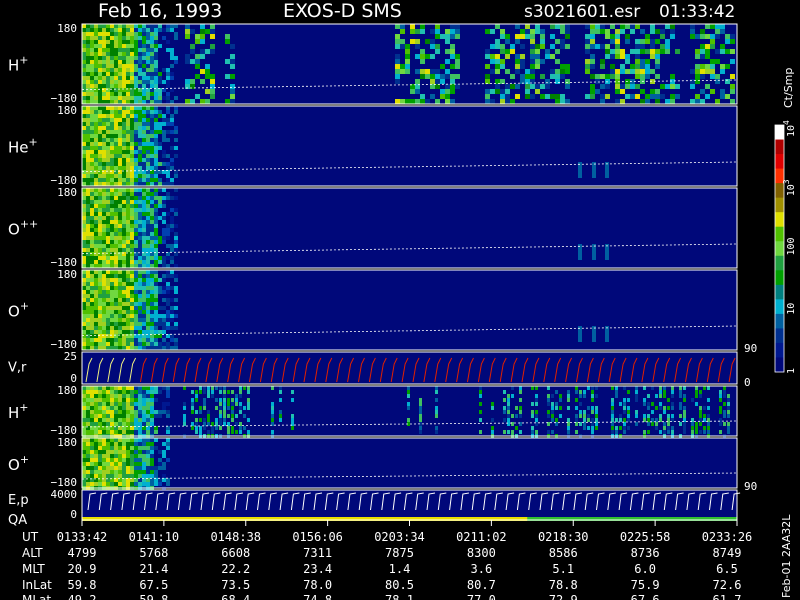 This screenshot has height=600, width=800. I want to click on panel-right-label: 90, so click(750, 348).